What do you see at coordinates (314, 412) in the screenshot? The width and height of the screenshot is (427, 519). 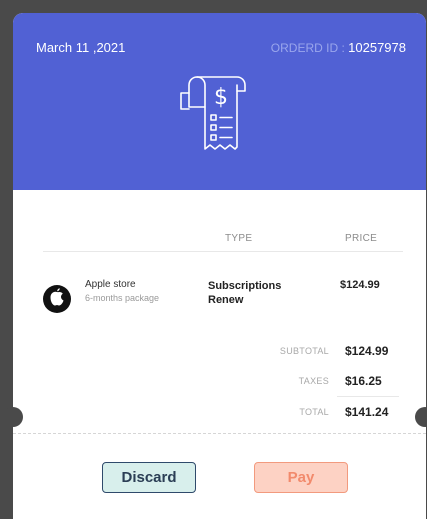 I see `total-label: TOTAL` at bounding box center [314, 412].